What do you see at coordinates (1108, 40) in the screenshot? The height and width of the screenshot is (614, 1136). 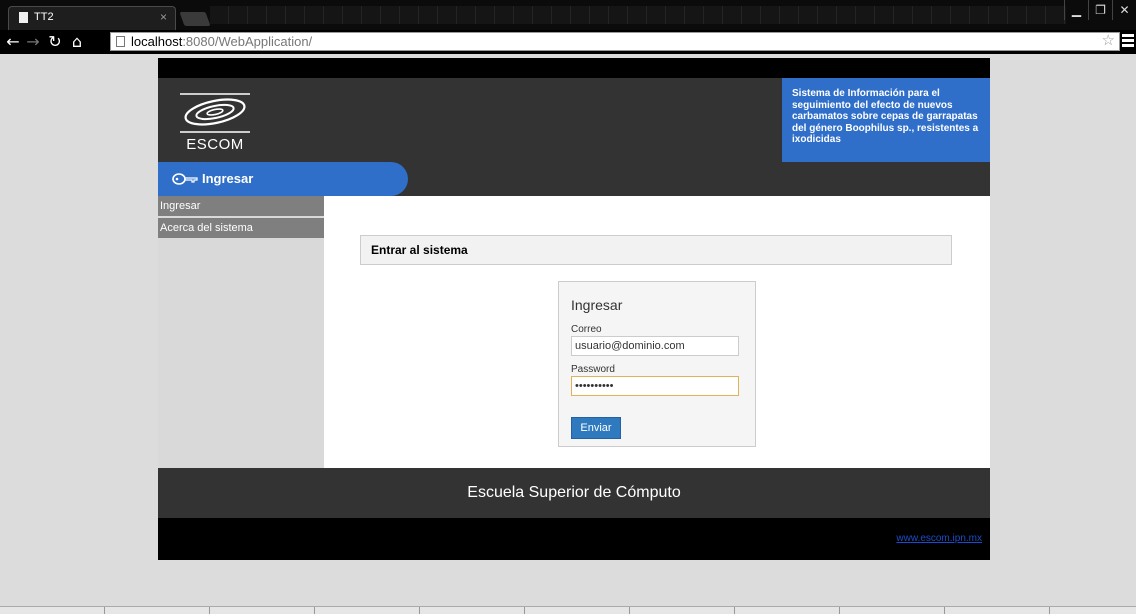 I see `bookmark-star-icon: ☆` at bounding box center [1108, 40].